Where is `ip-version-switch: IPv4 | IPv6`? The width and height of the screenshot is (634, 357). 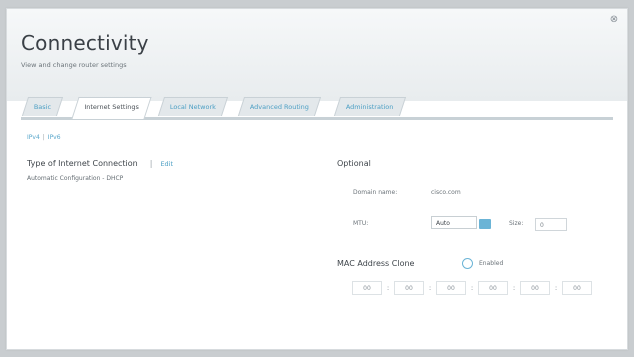 ip-version-switch: IPv4 | IPv6 is located at coordinates (44, 137).